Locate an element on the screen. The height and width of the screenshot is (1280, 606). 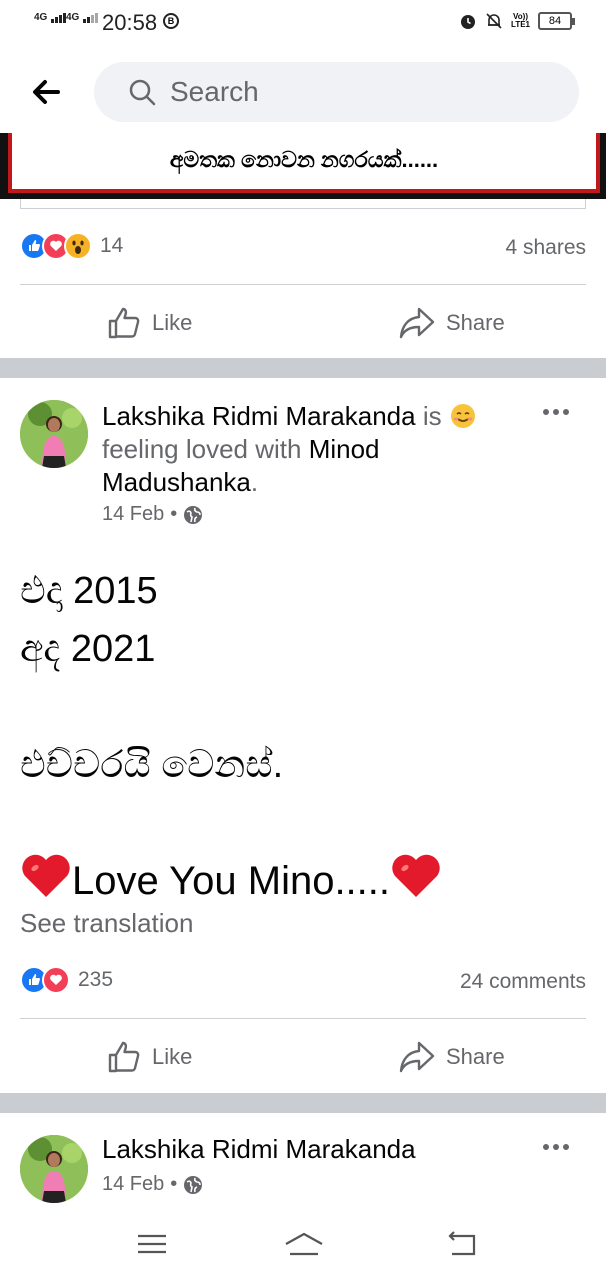
search-placeholder: Search is located at coordinates (214, 91).